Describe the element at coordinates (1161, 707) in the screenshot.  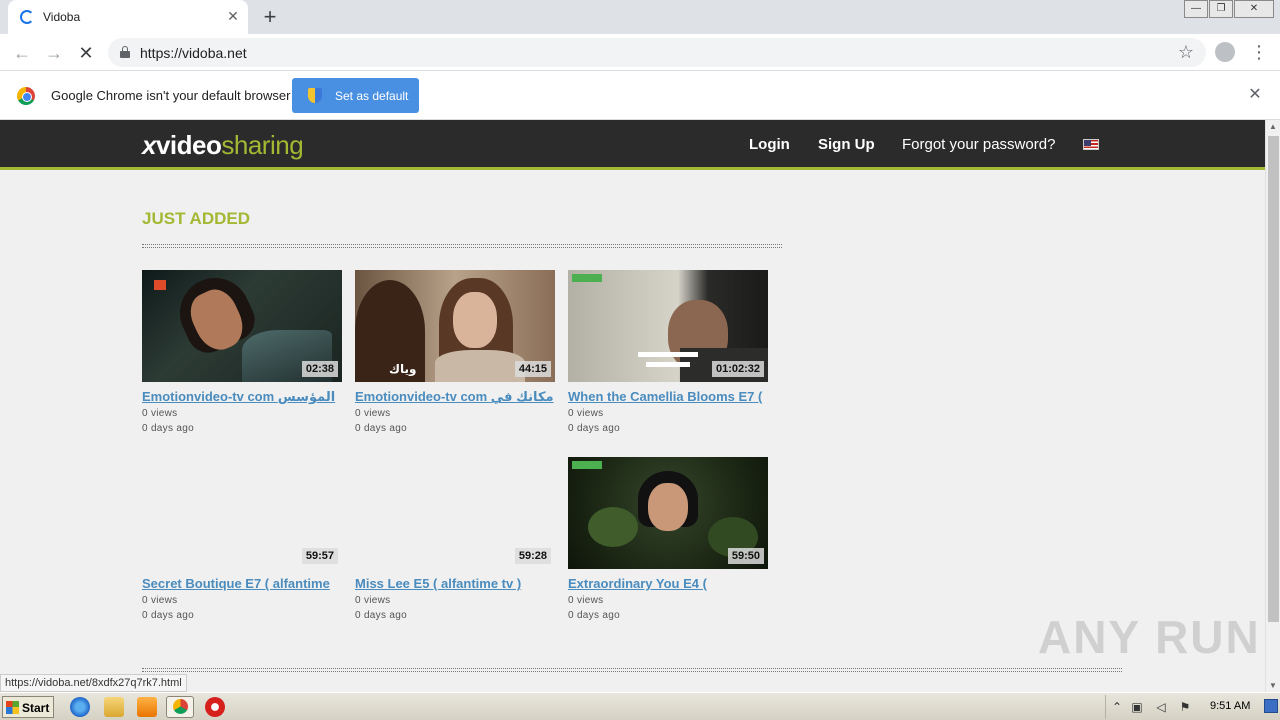
I see `volume-icon: ◁` at that location.